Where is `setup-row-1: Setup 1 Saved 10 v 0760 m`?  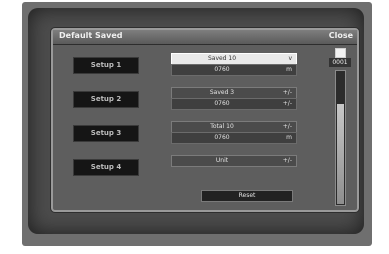
setup-row-1: Setup 1 Saved 10 v 0760 m is located at coordinates (178, 65).